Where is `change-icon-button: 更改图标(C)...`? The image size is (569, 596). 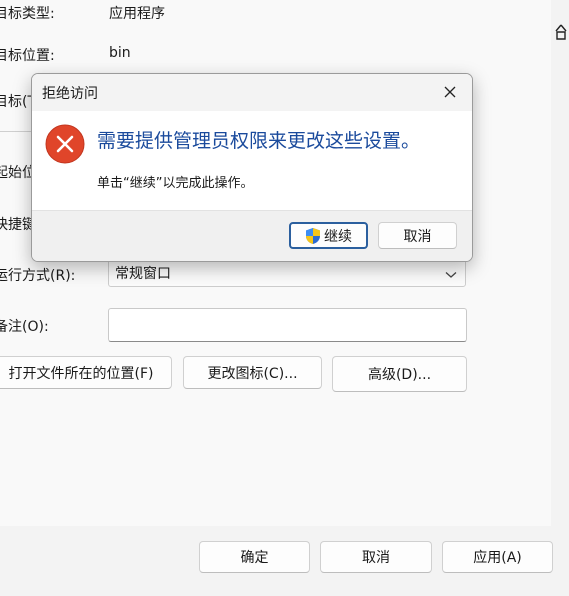
change-icon-button: 更改图标(C)... is located at coordinates (252, 372).